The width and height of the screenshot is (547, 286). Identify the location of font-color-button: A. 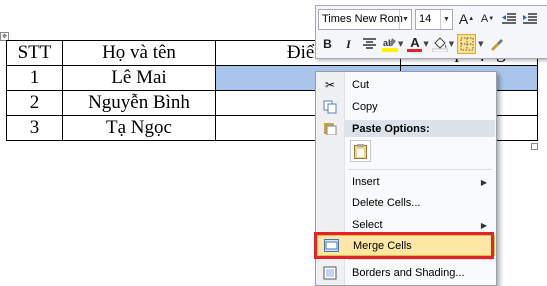
(414, 44).